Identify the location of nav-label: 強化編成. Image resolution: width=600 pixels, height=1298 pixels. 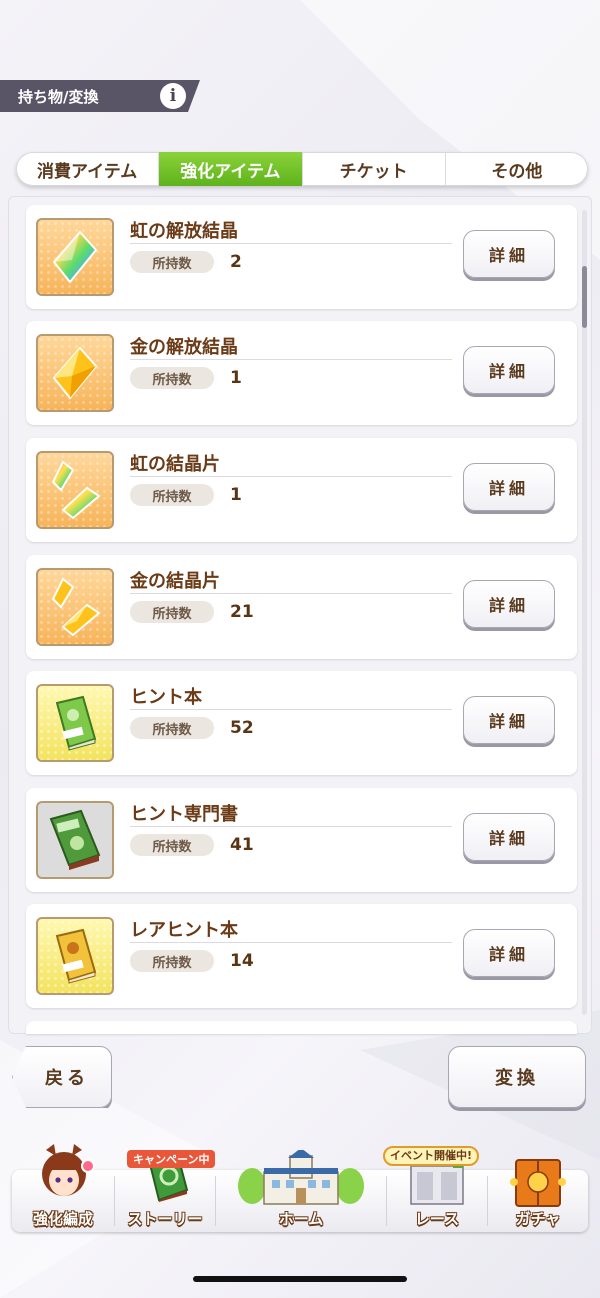
(62, 1219).